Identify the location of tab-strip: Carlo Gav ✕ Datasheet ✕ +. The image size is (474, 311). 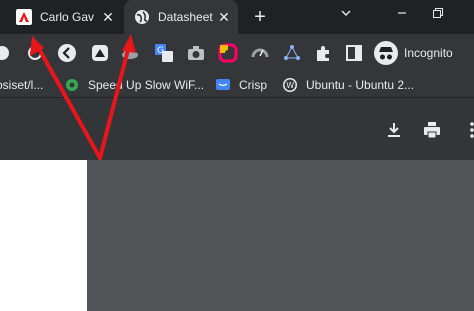
(237, 17).